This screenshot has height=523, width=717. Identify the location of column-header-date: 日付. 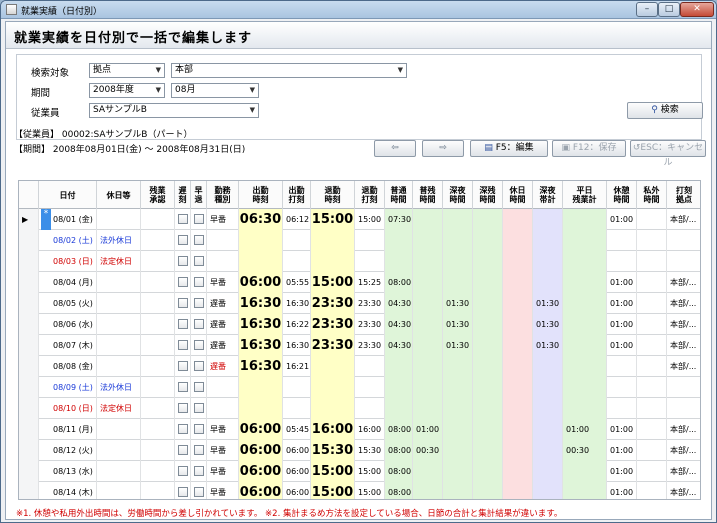
(68, 195).